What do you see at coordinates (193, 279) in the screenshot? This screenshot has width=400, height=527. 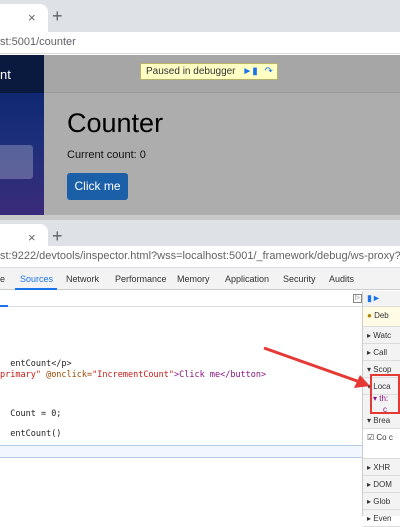 I see `tab-memory: Memory` at bounding box center [193, 279].